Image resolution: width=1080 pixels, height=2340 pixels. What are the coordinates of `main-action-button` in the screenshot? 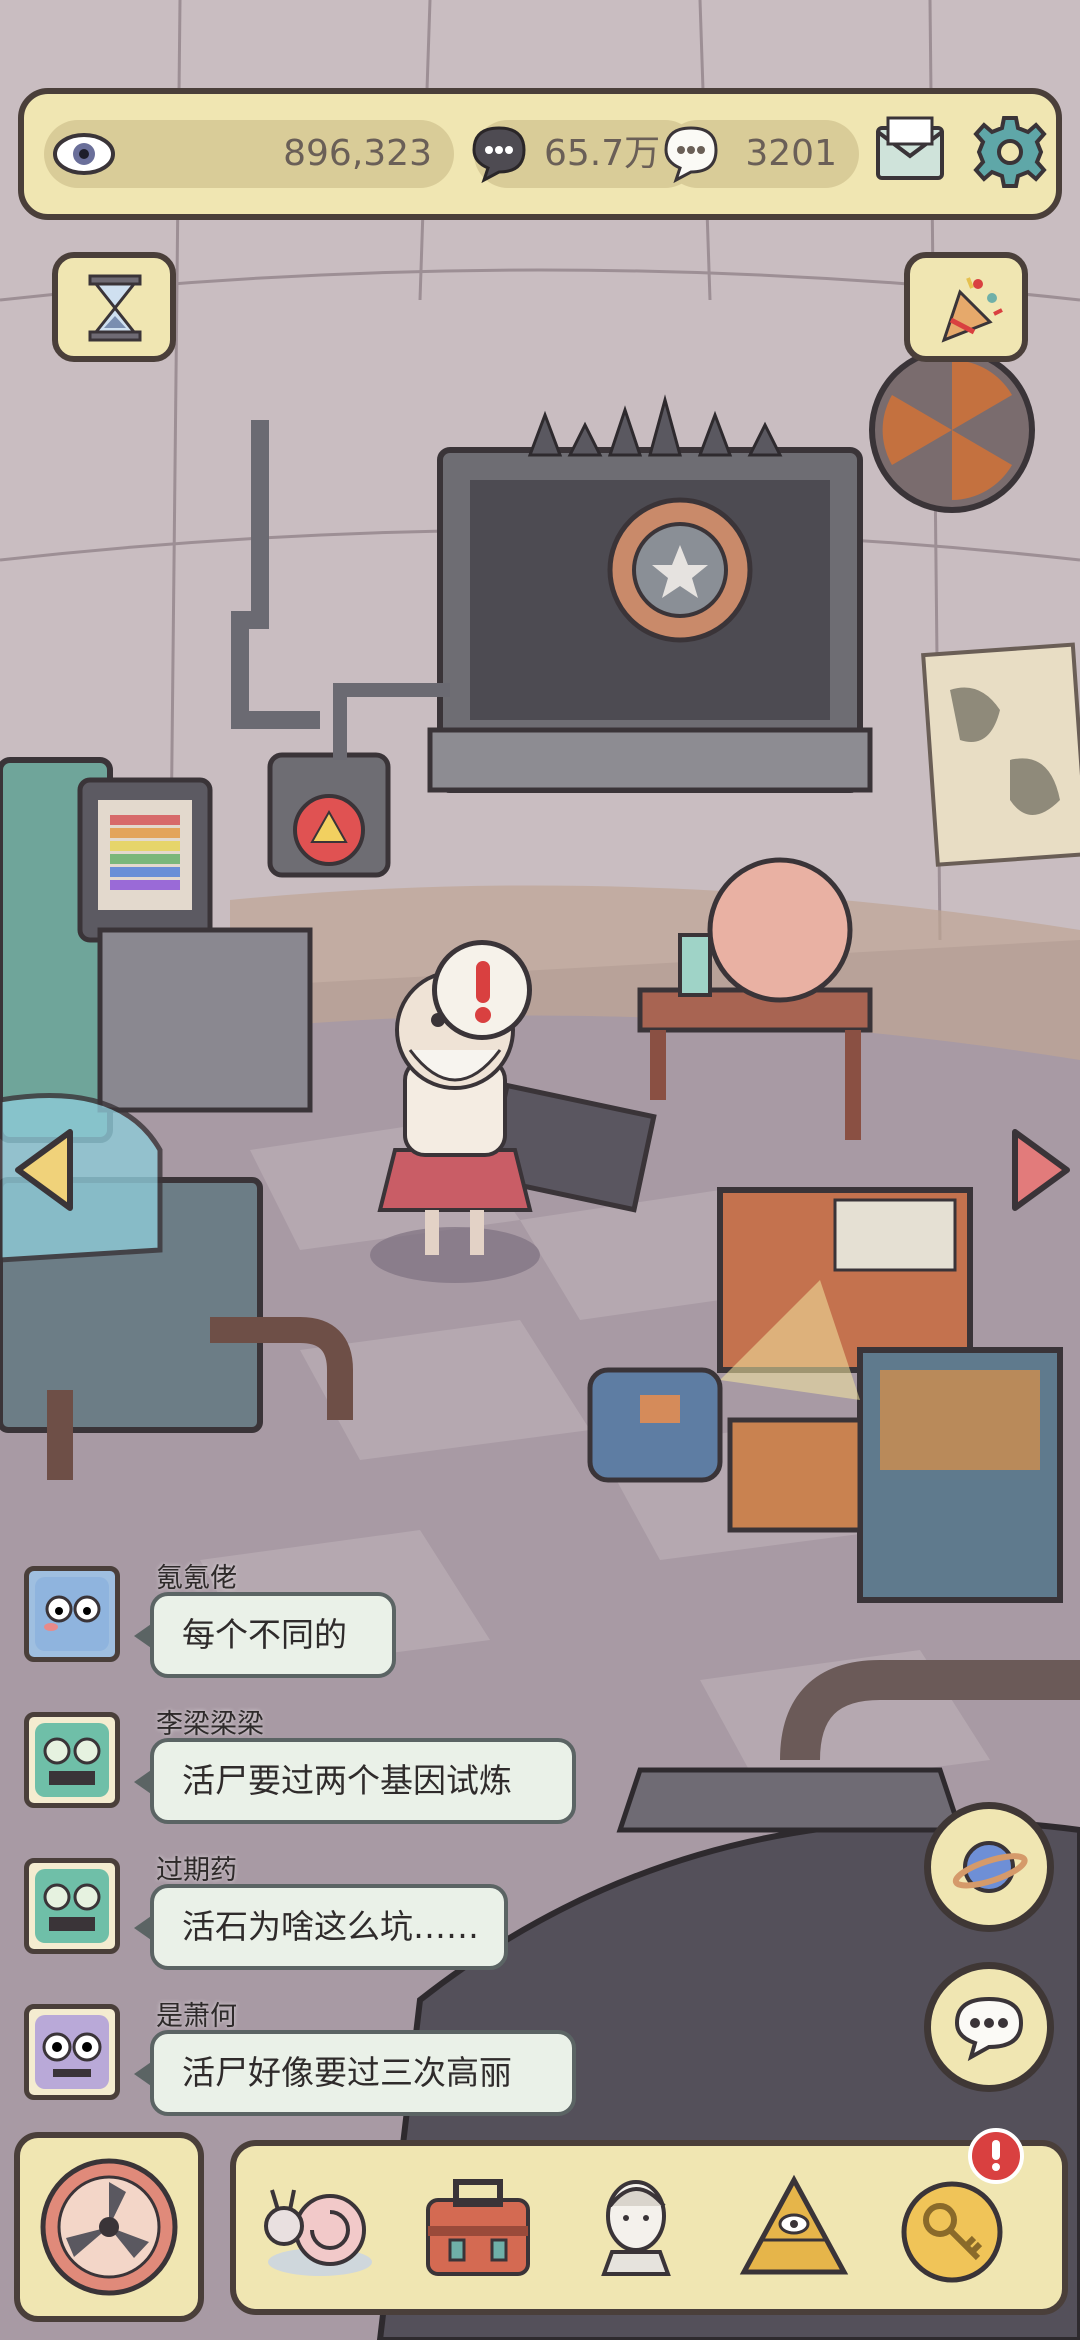 It's located at (109, 2227).